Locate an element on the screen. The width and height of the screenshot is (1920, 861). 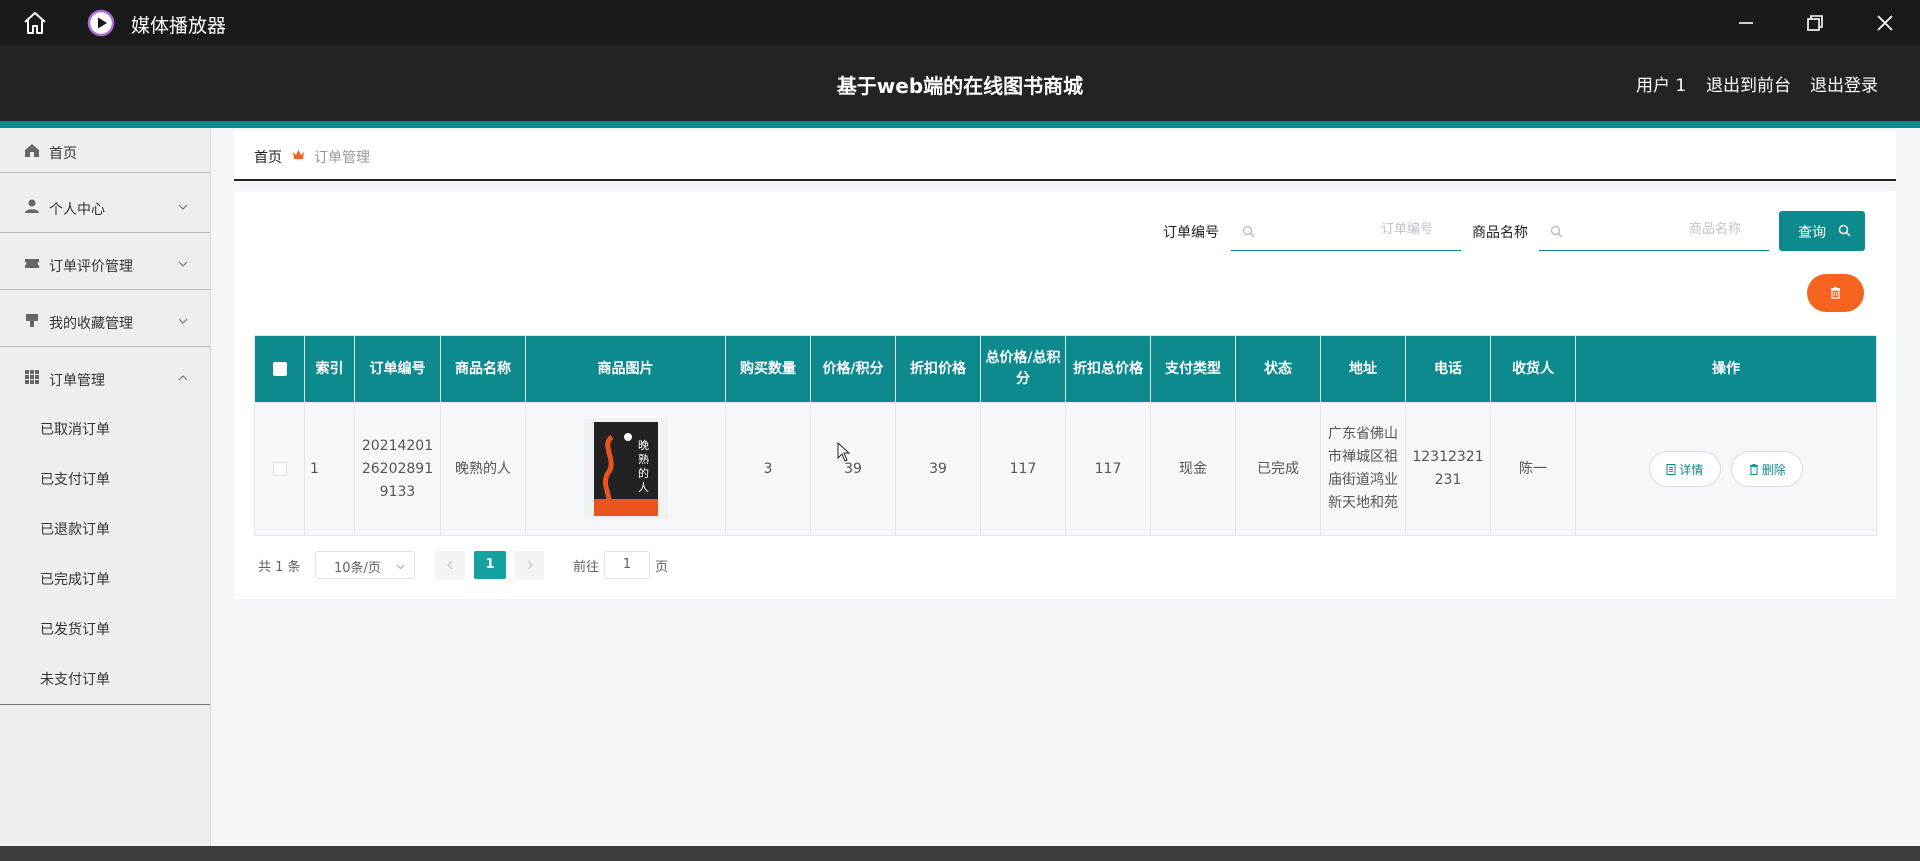
breadcrumb-home: 首页 is located at coordinates (268, 157).